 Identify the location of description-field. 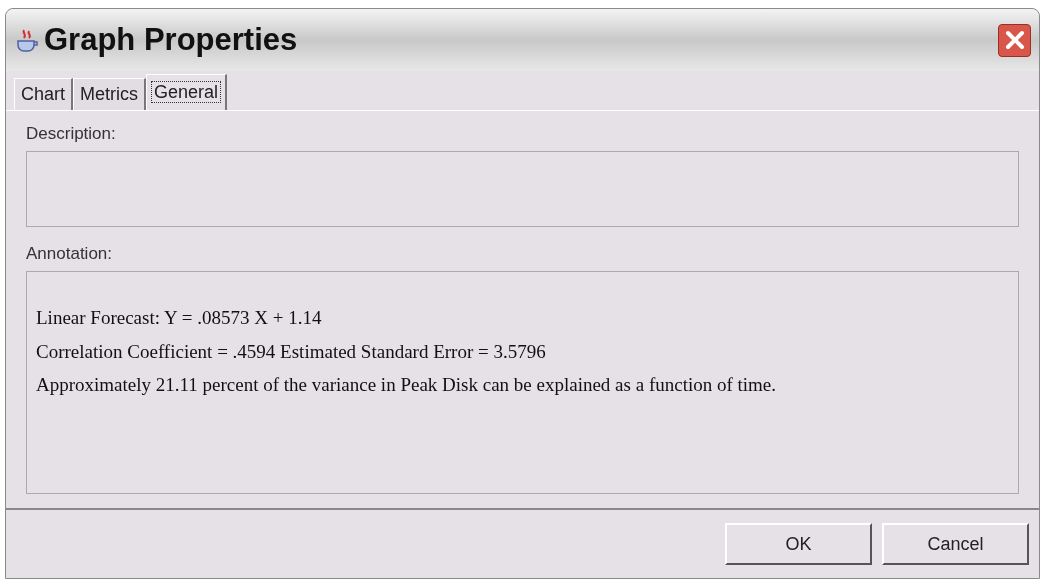
(522, 189).